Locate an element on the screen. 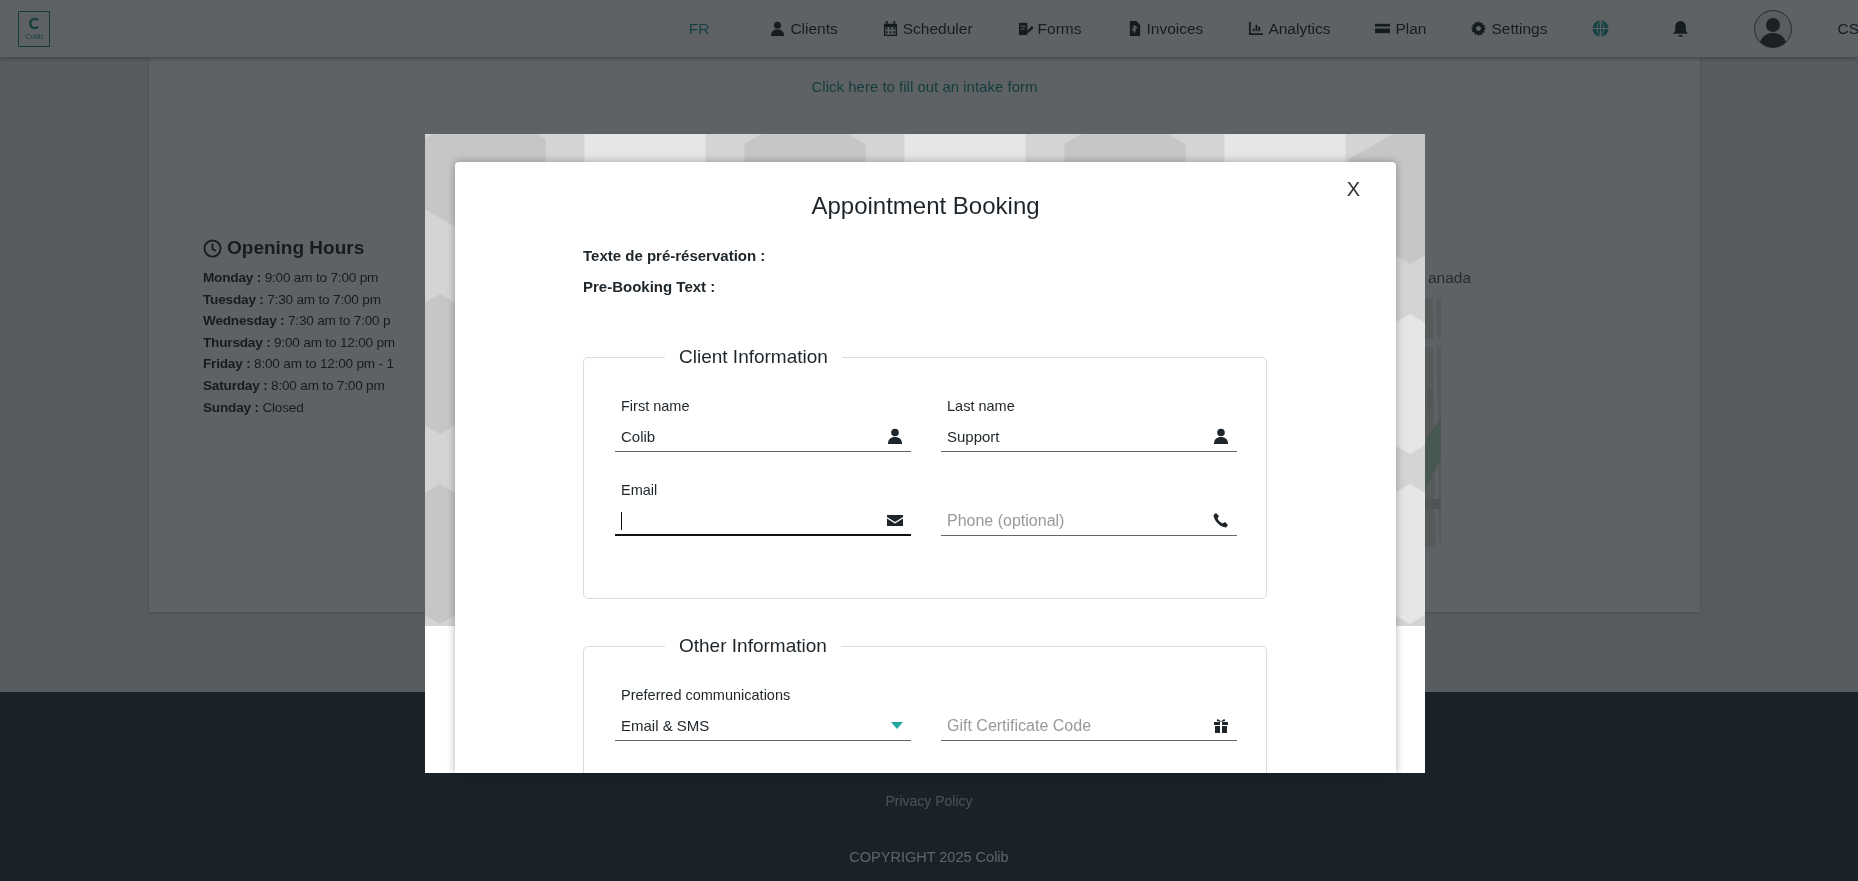  gift-icon is located at coordinates (1221, 725).